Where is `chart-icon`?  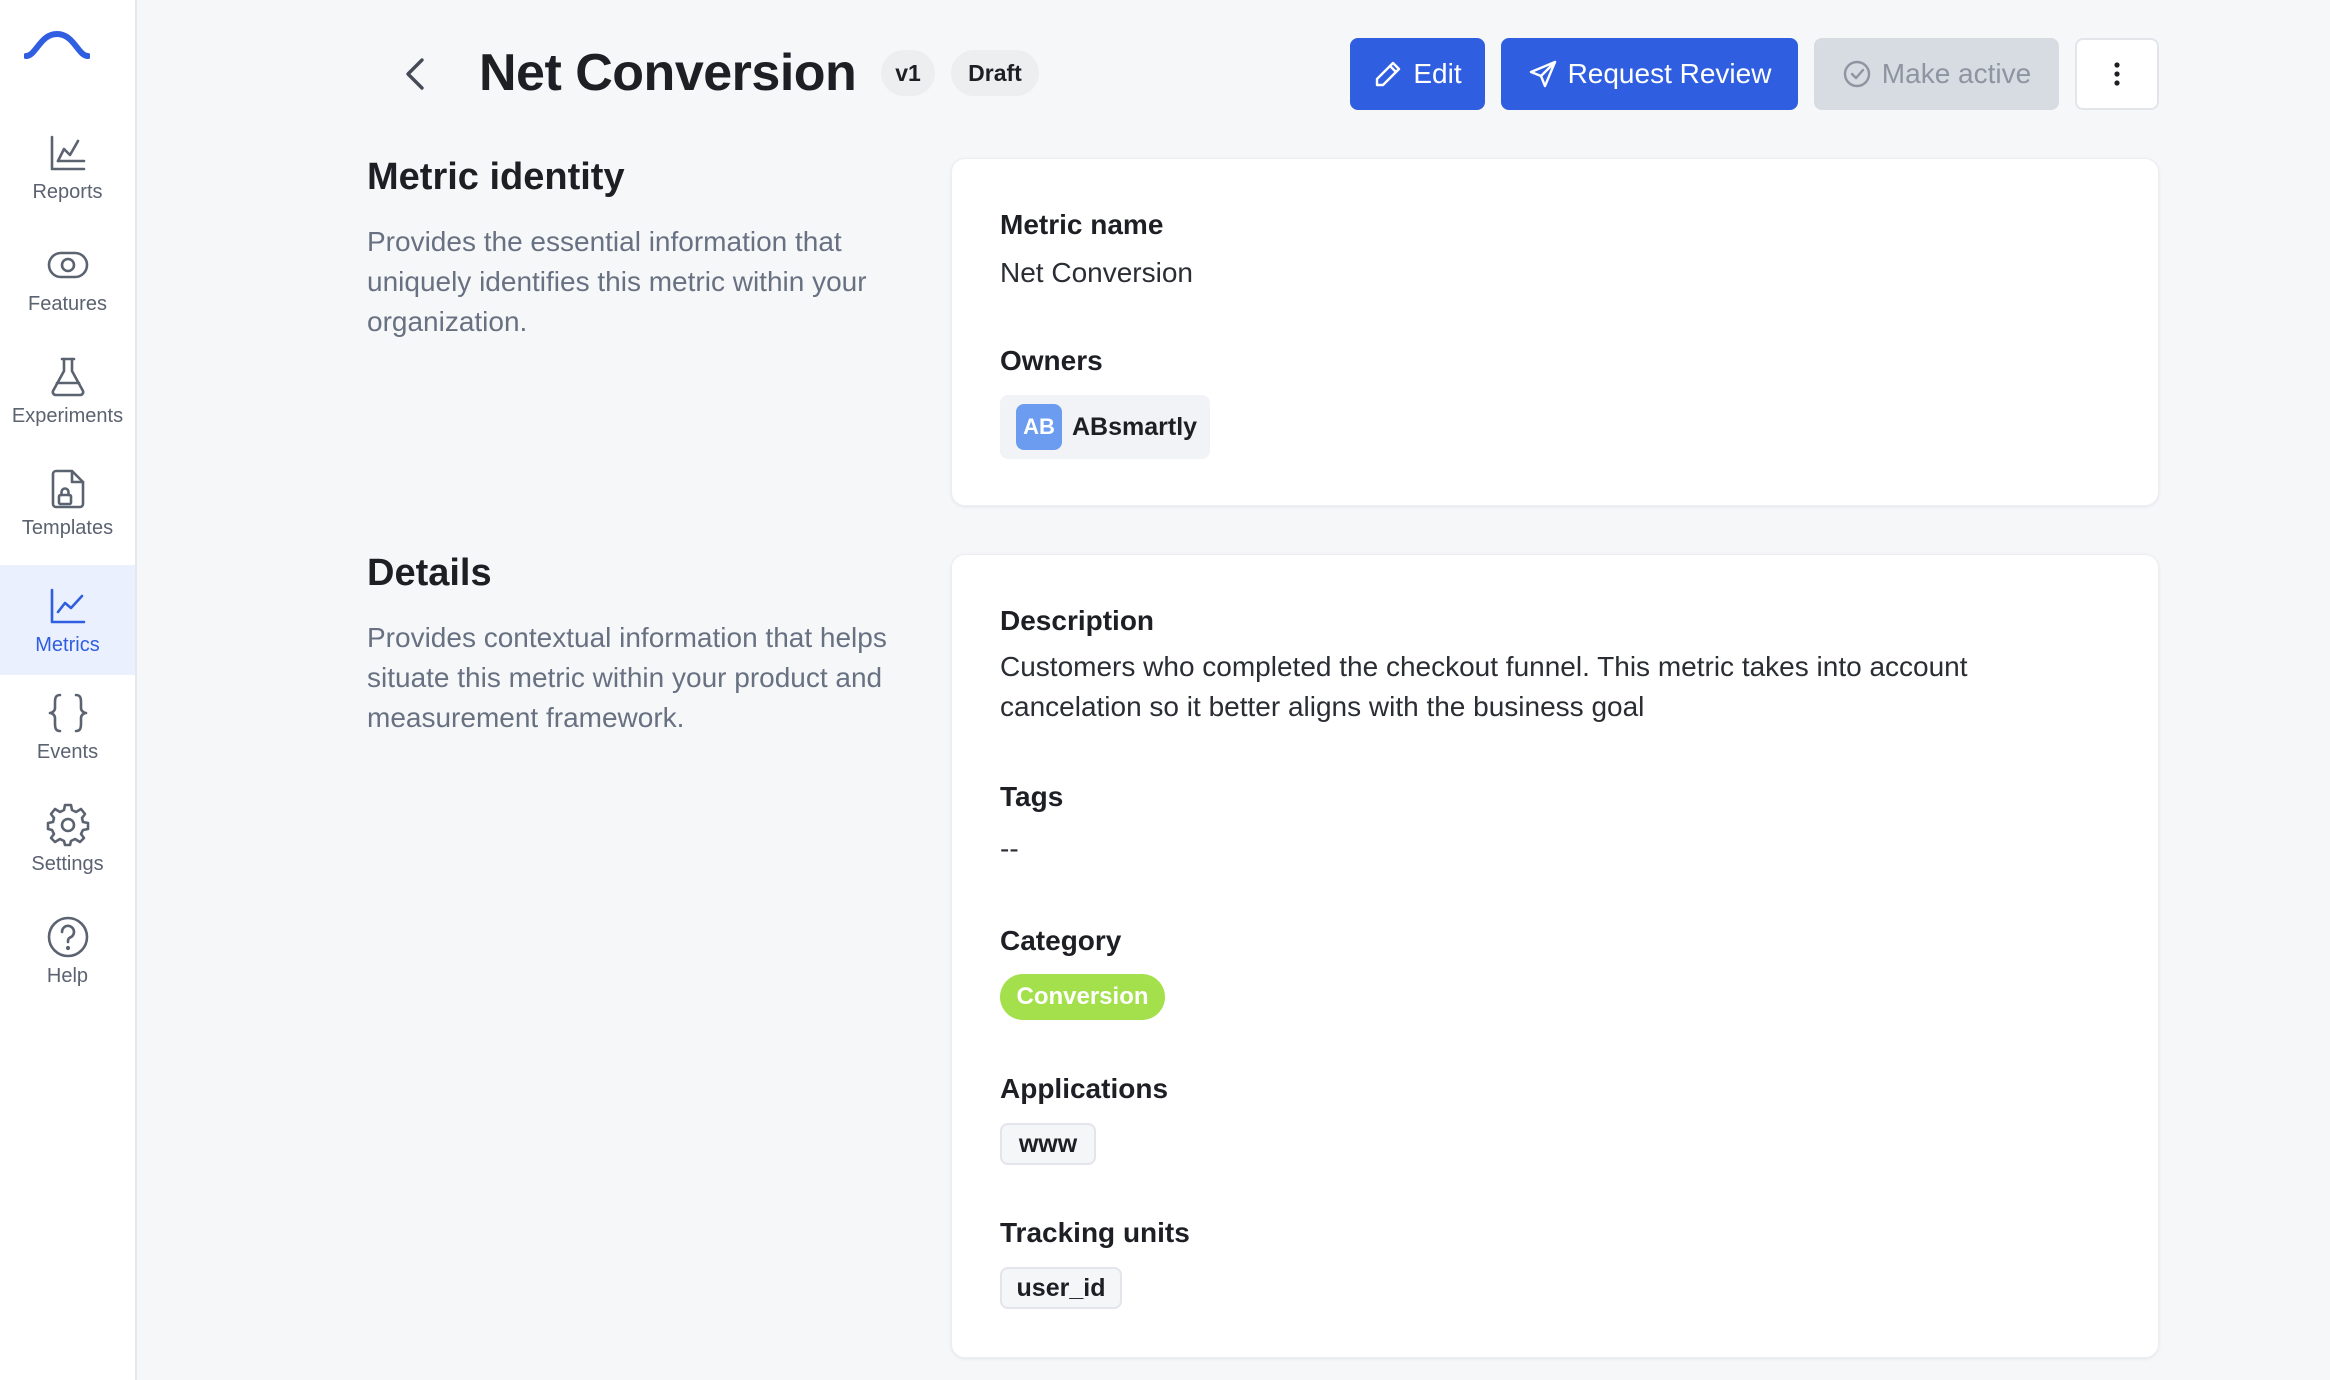 chart-icon is located at coordinates (67, 152).